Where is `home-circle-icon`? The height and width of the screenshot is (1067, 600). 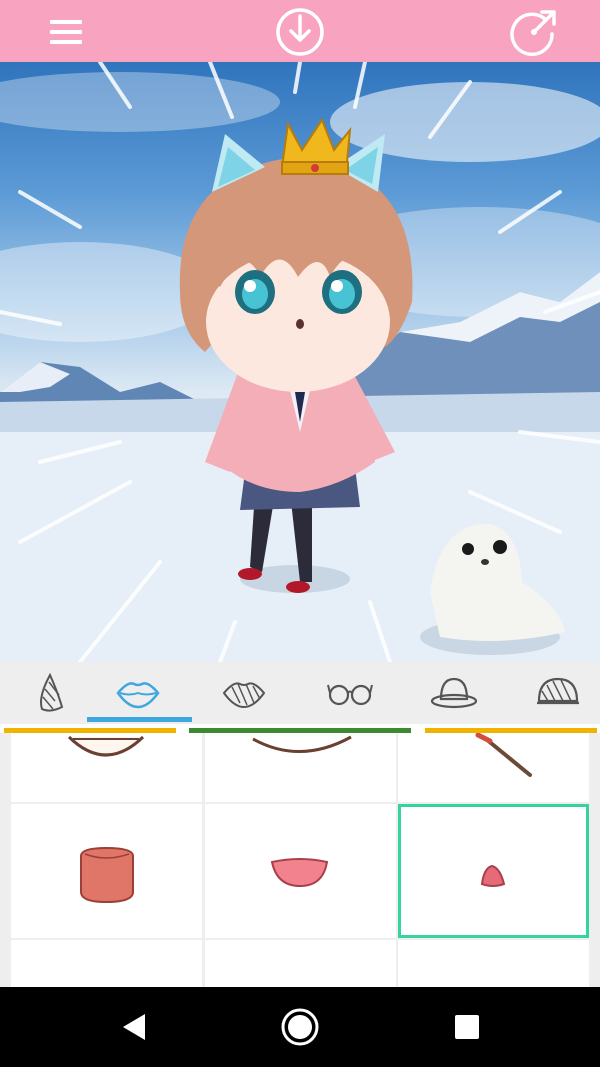 home-circle-icon is located at coordinates (300, 1027).